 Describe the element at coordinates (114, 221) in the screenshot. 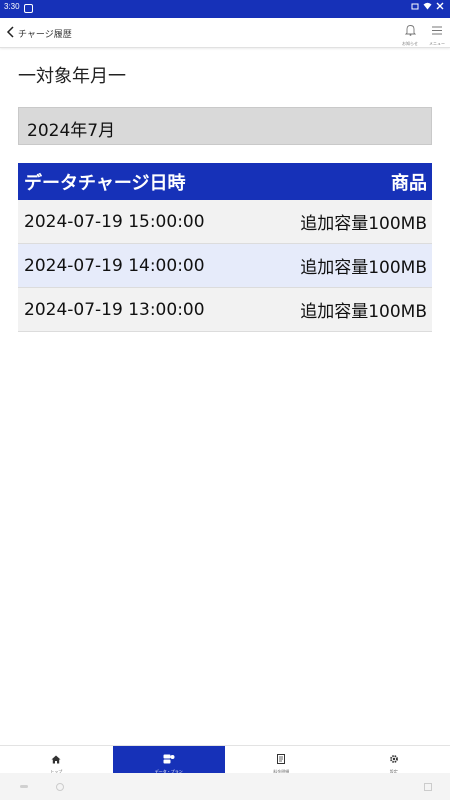

I see `row-datetime: 2024-07-19 15:00:00` at that location.